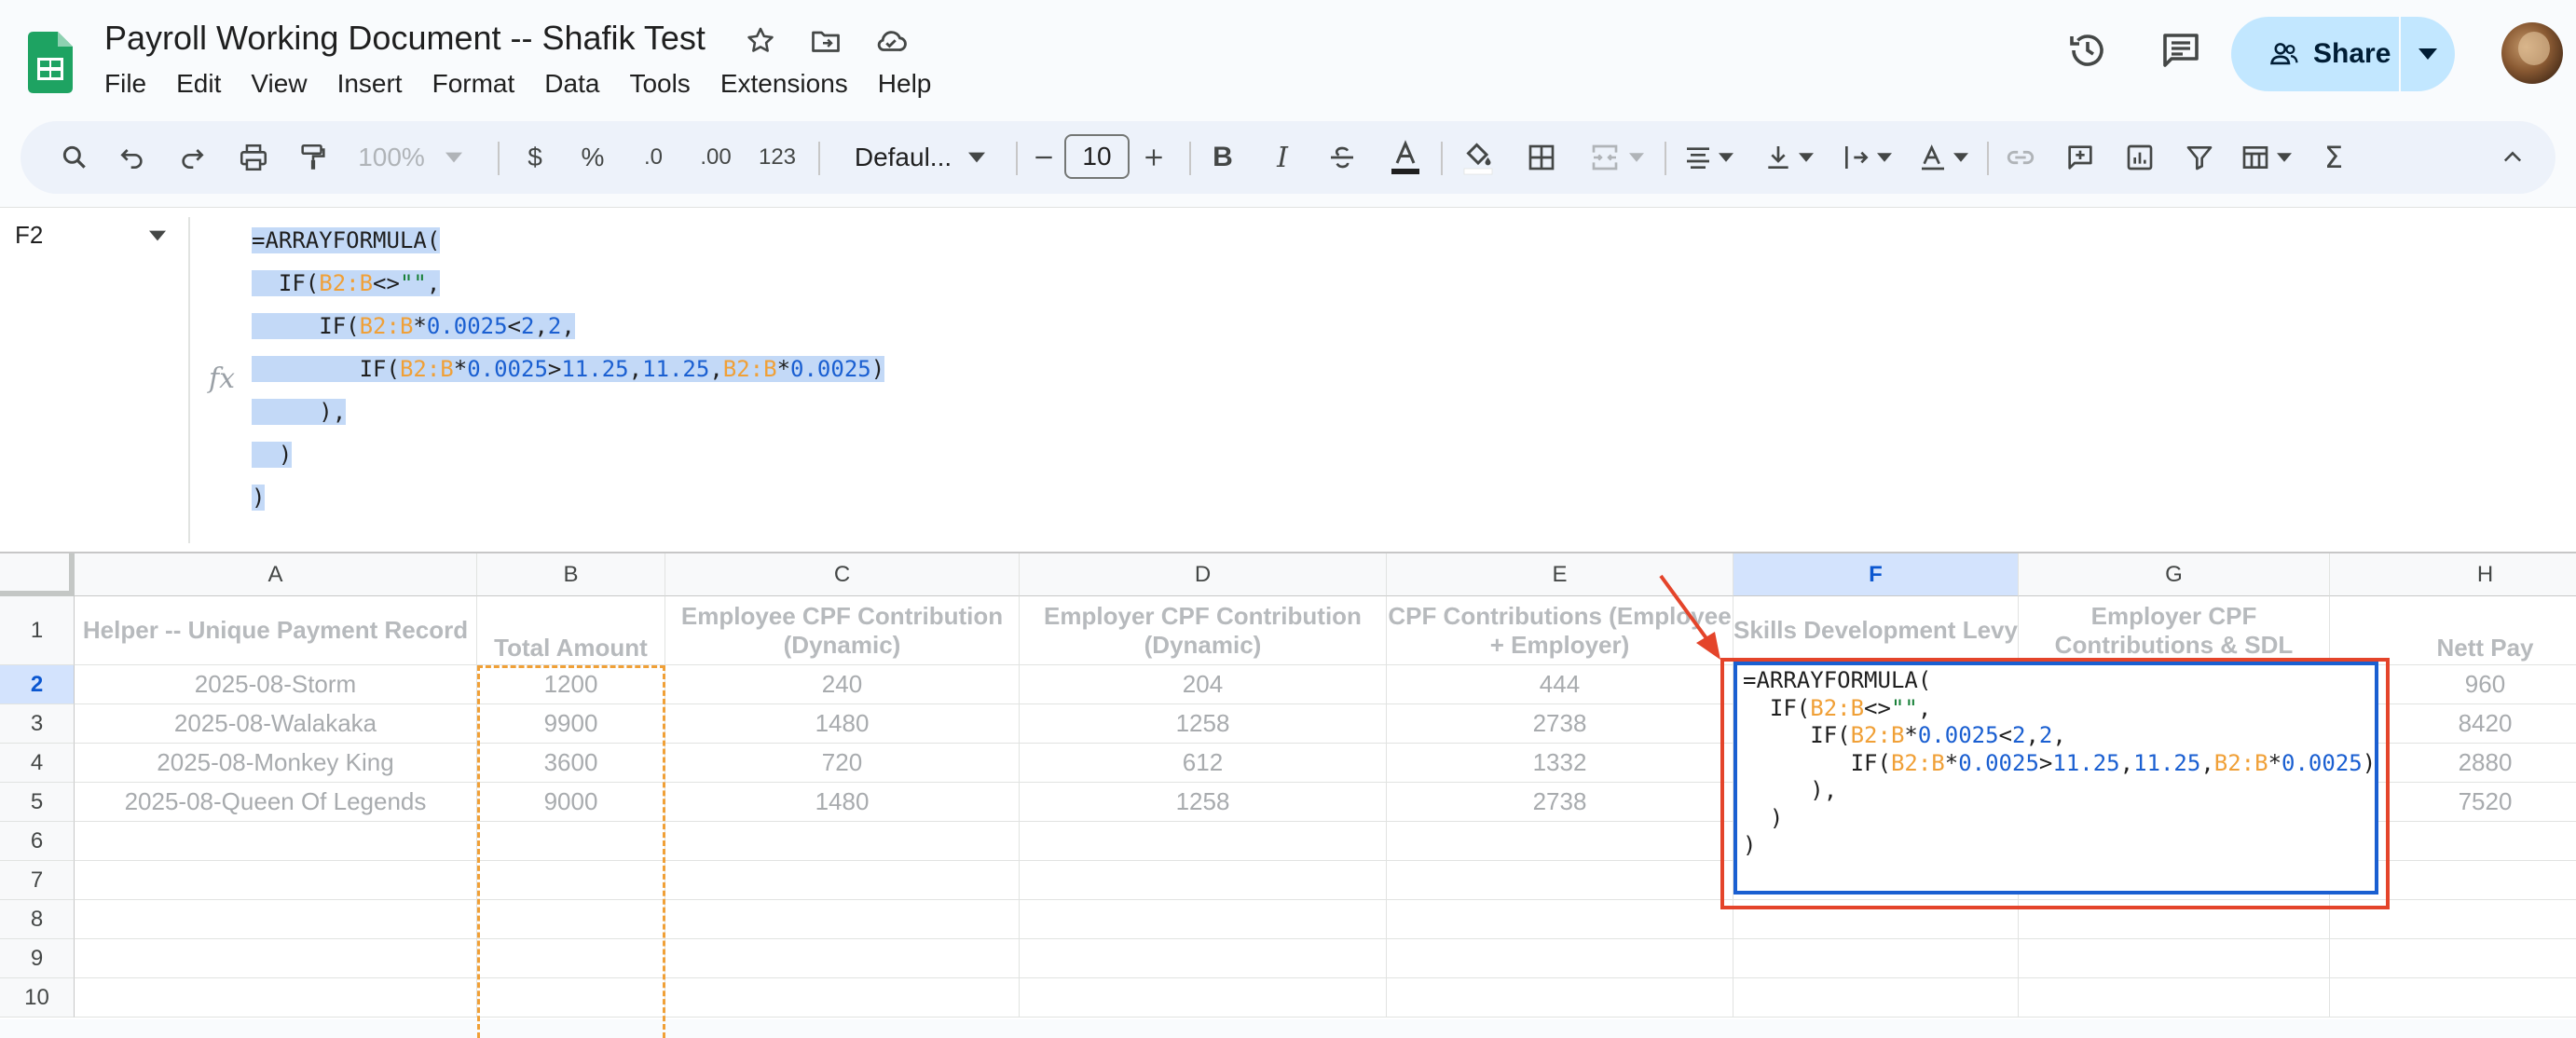 Image resolution: width=2576 pixels, height=1038 pixels. What do you see at coordinates (1043, 157) in the screenshot?
I see `decrease-font-size-icon` at bounding box center [1043, 157].